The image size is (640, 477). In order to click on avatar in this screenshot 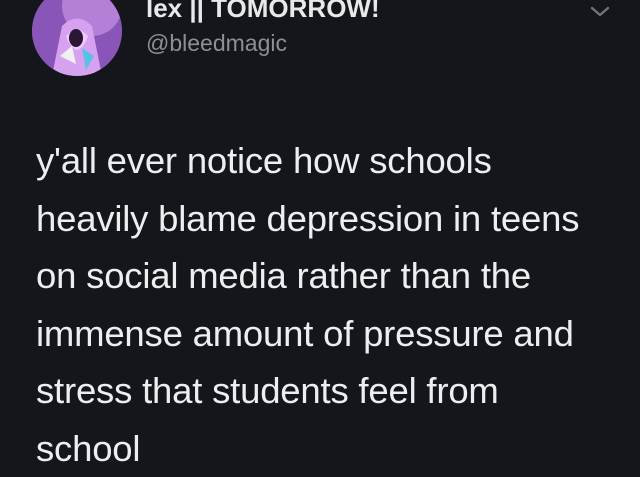, I will do `click(77, 38)`.